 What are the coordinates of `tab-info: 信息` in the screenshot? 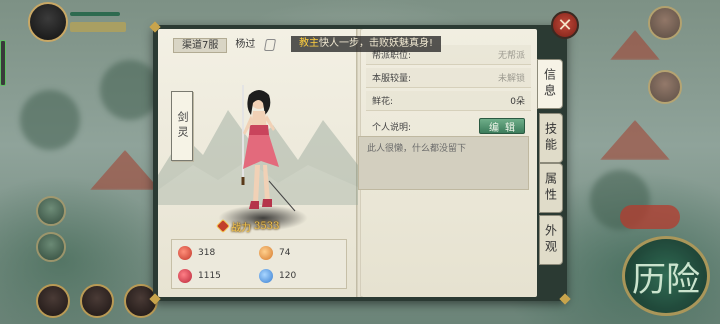 It's located at (550, 84).